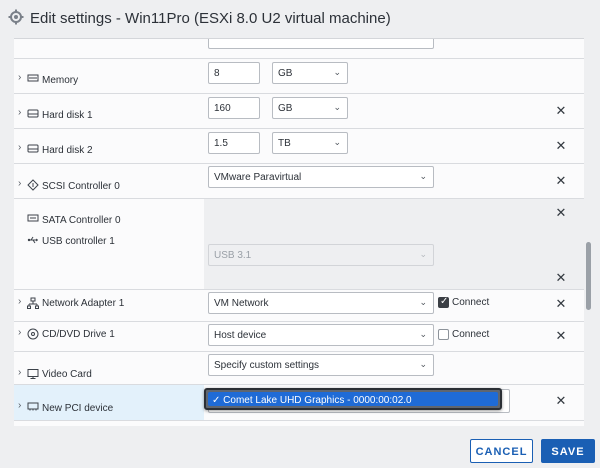 This screenshot has width=600, height=468. Describe the element at coordinates (78, 334) in the screenshot. I see `cd-dvd-drive-label: CD/DVD Drive 1` at that location.